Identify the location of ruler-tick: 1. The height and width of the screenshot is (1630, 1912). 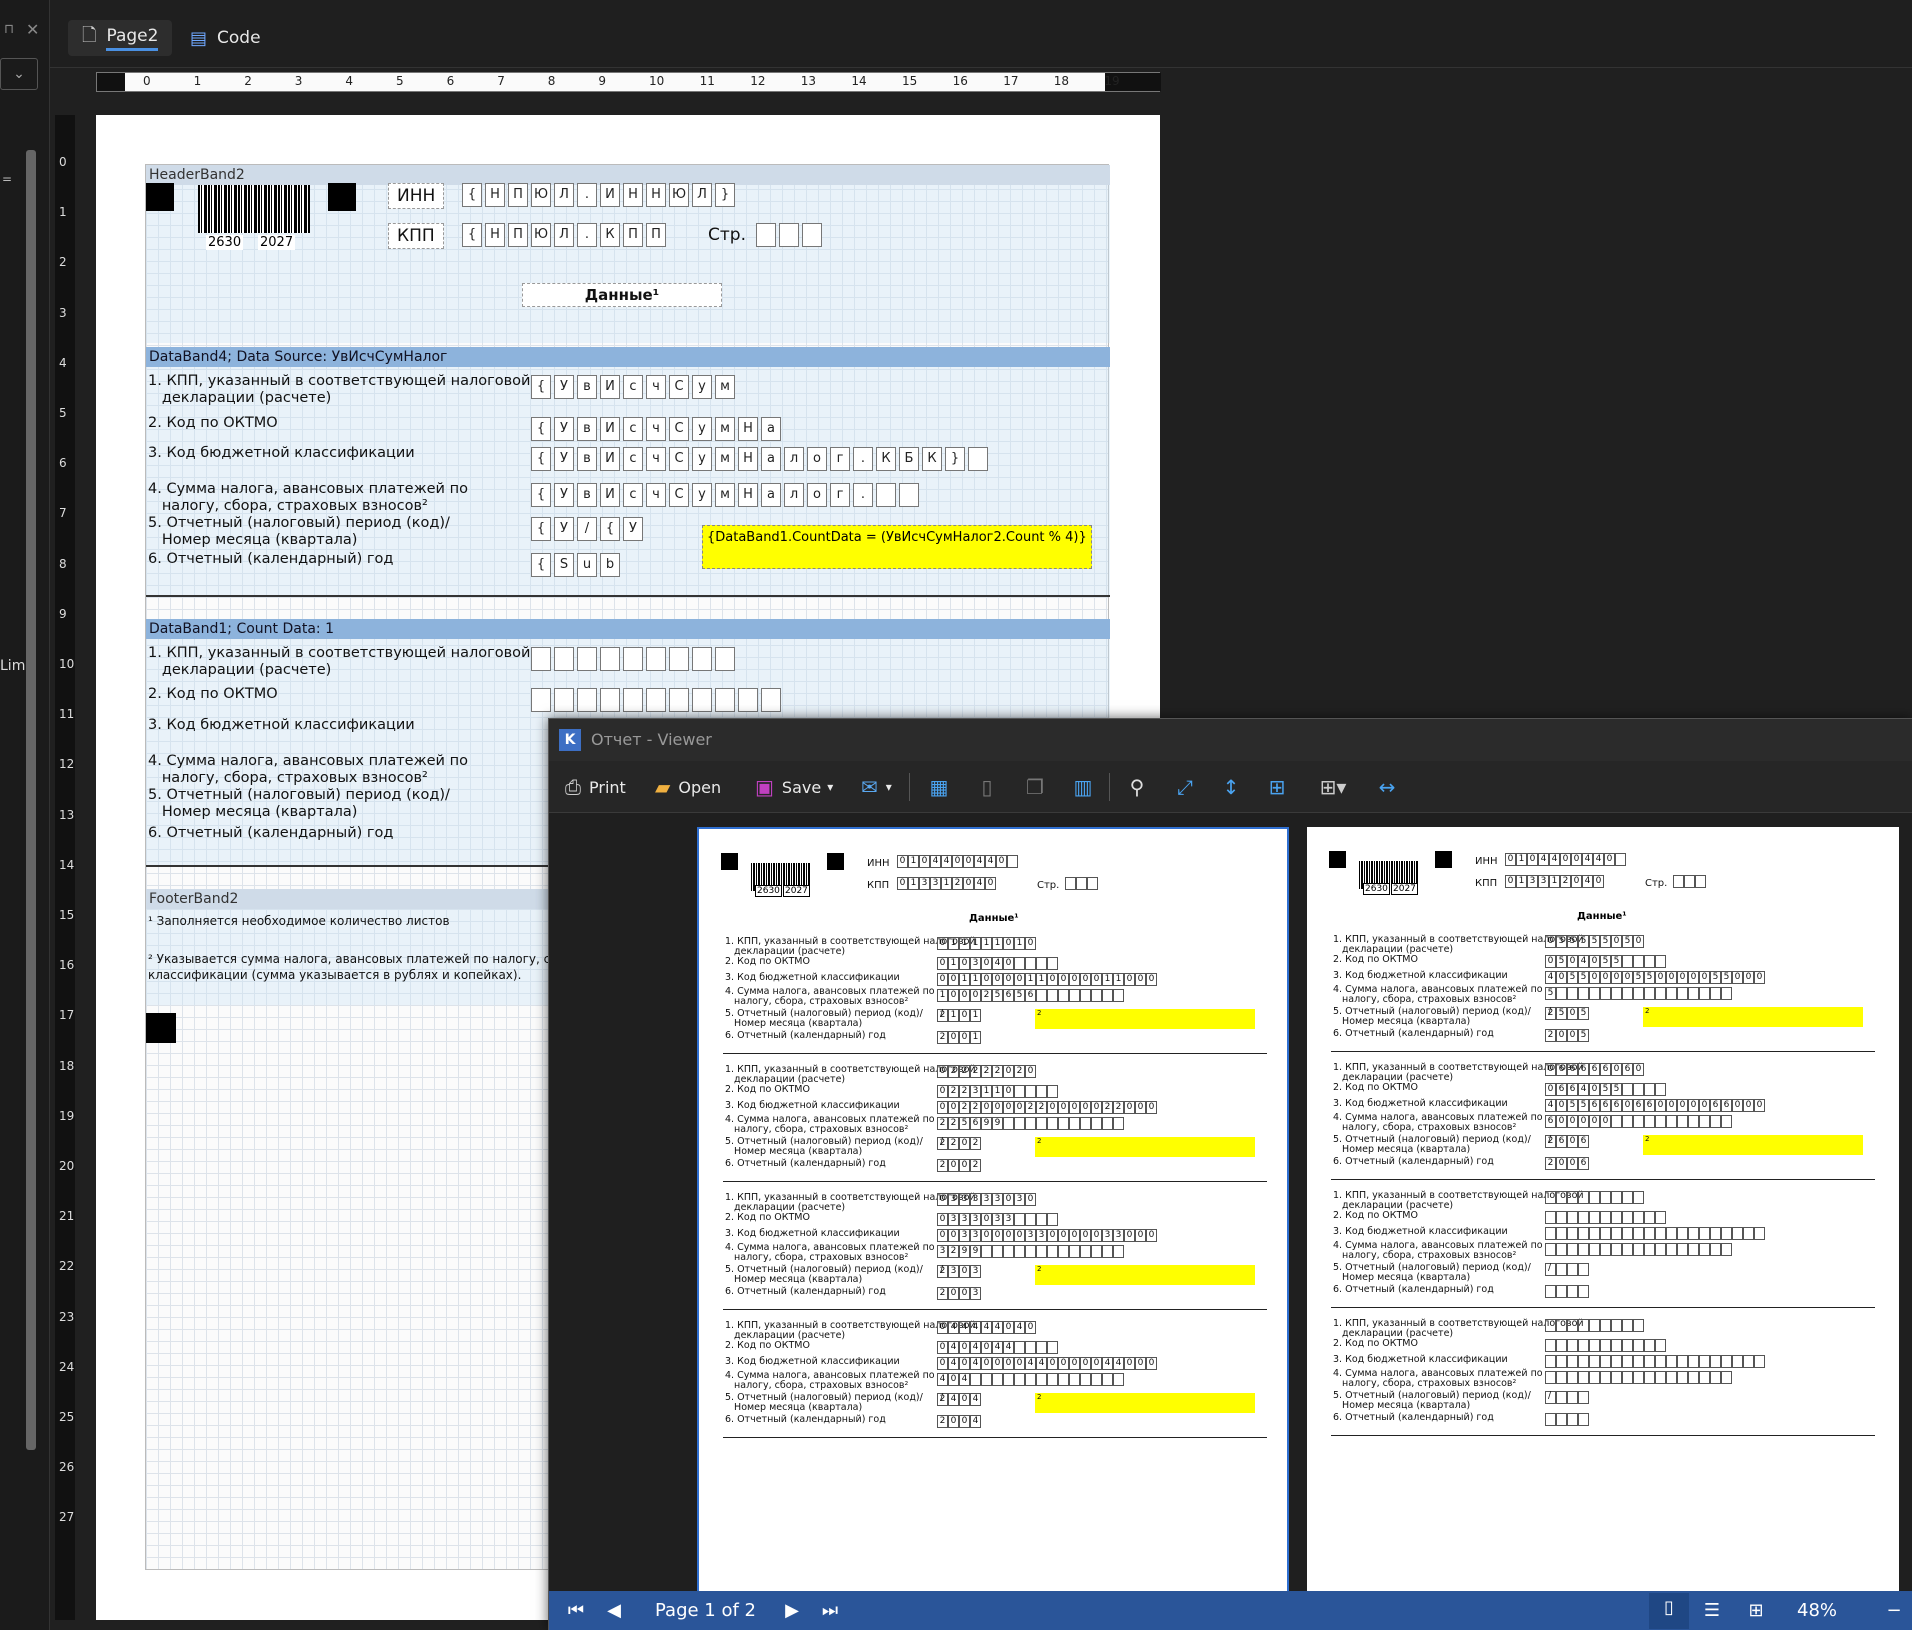
(197, 81).